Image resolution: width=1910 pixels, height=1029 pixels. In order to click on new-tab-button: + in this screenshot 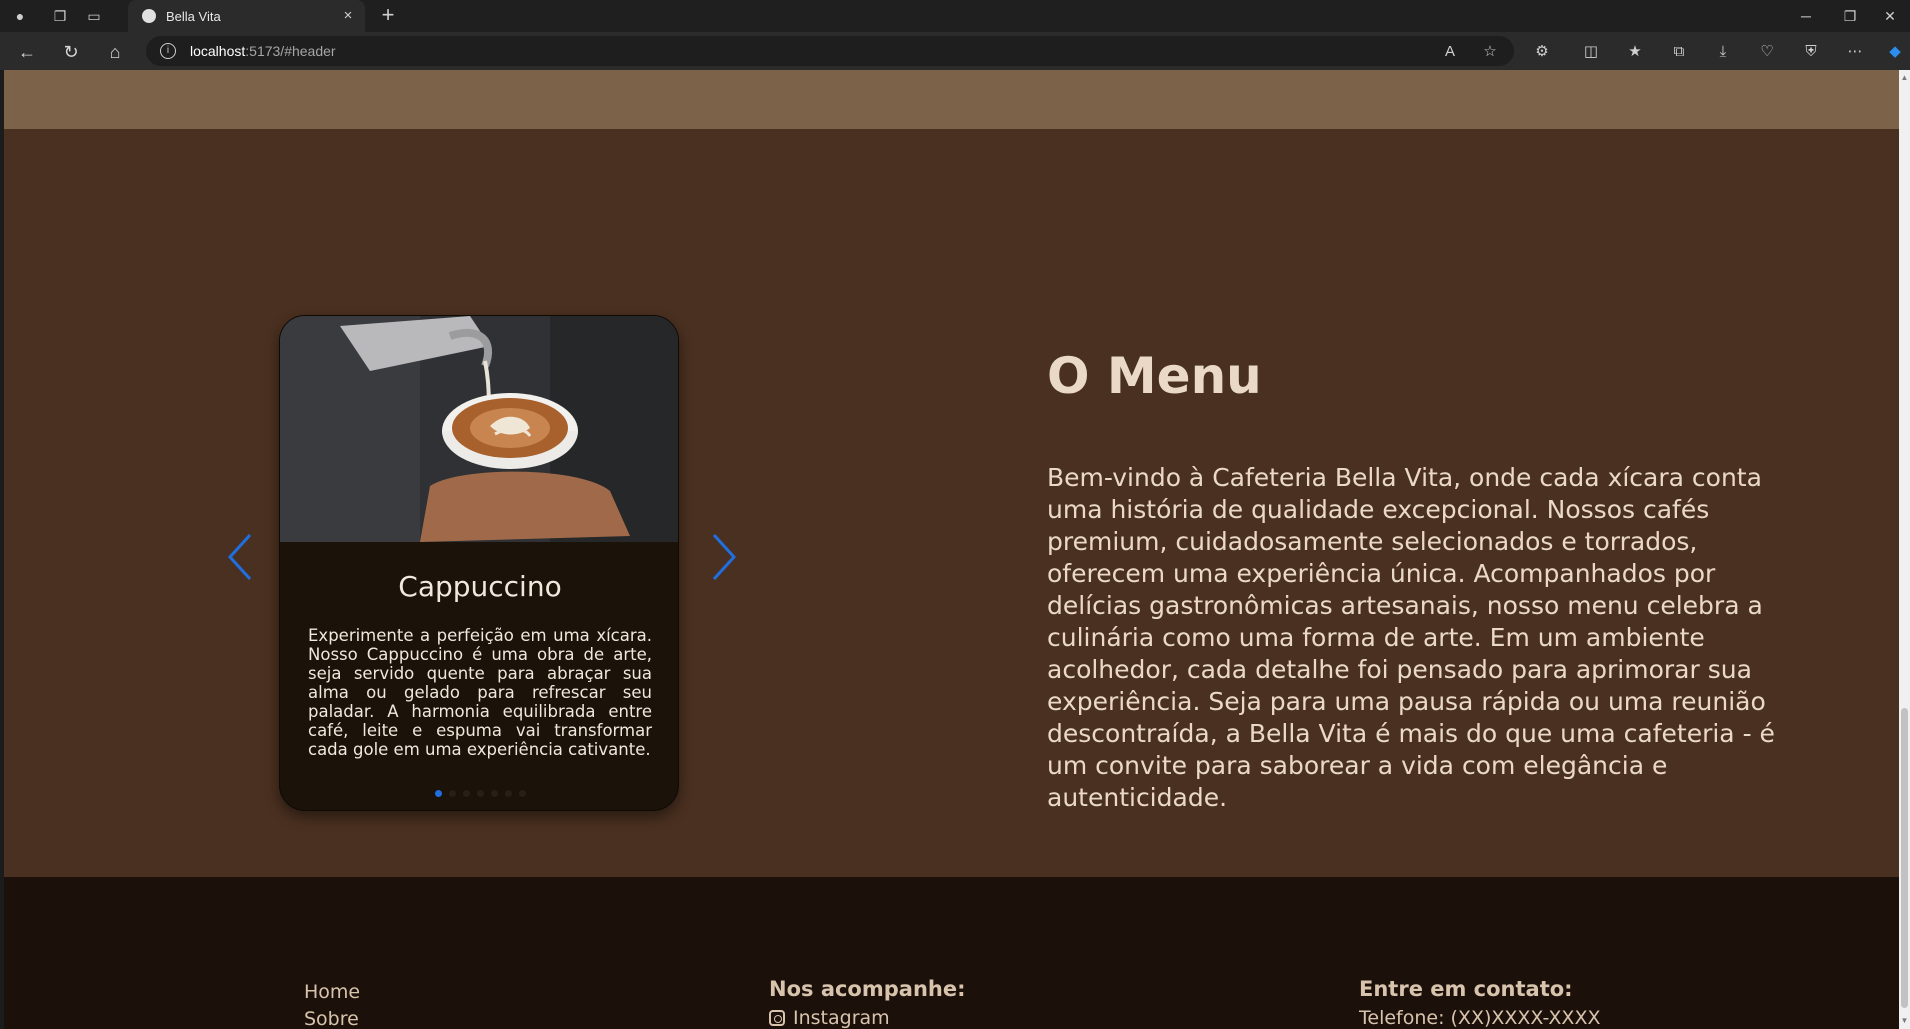, I will do `click(388, 16)`.